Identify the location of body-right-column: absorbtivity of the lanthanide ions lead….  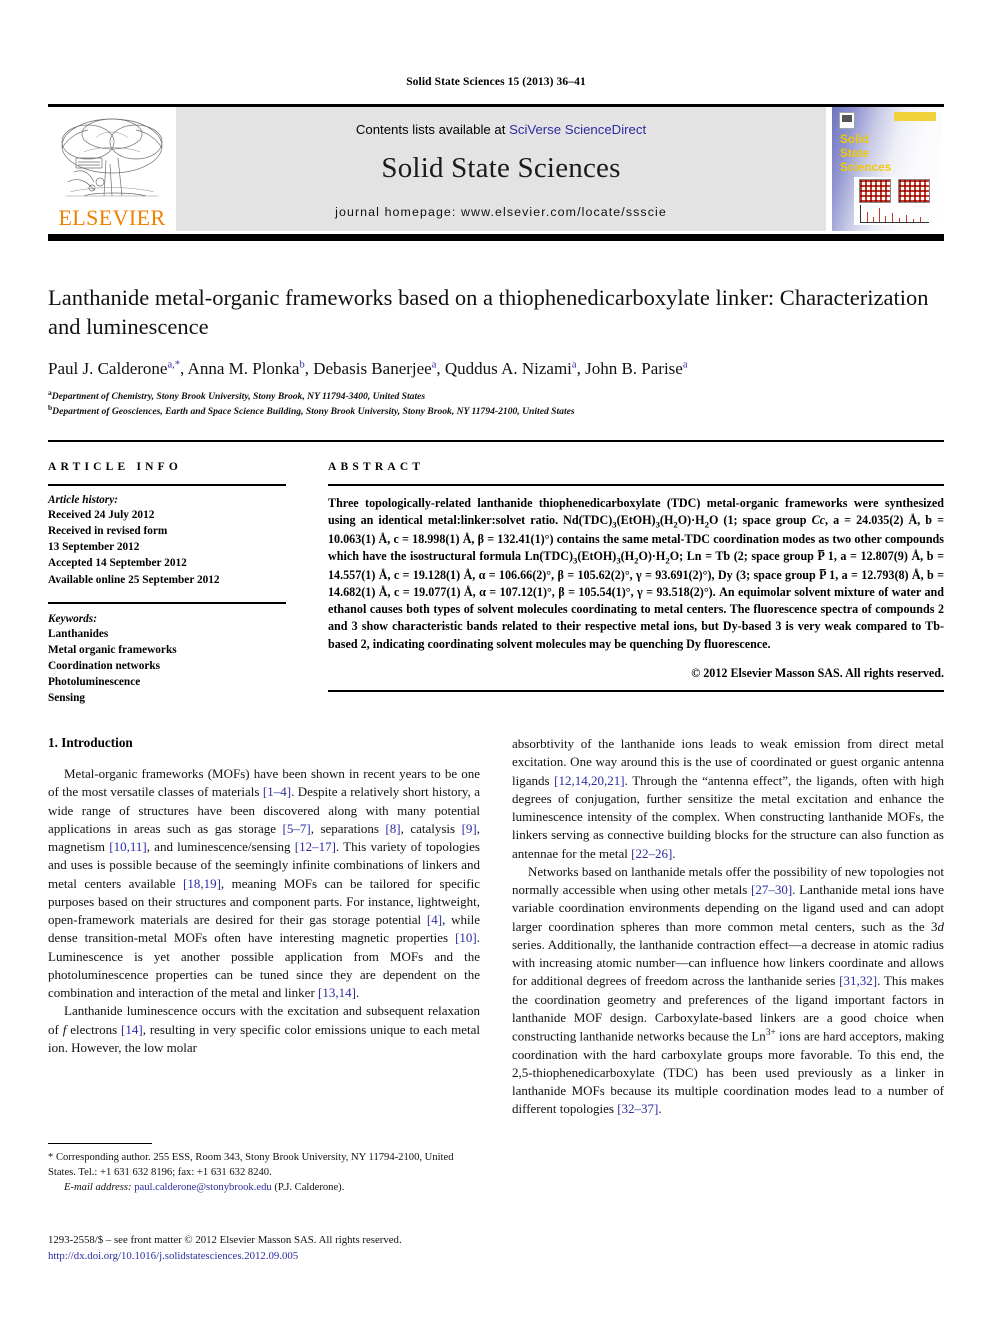
(728, 927).